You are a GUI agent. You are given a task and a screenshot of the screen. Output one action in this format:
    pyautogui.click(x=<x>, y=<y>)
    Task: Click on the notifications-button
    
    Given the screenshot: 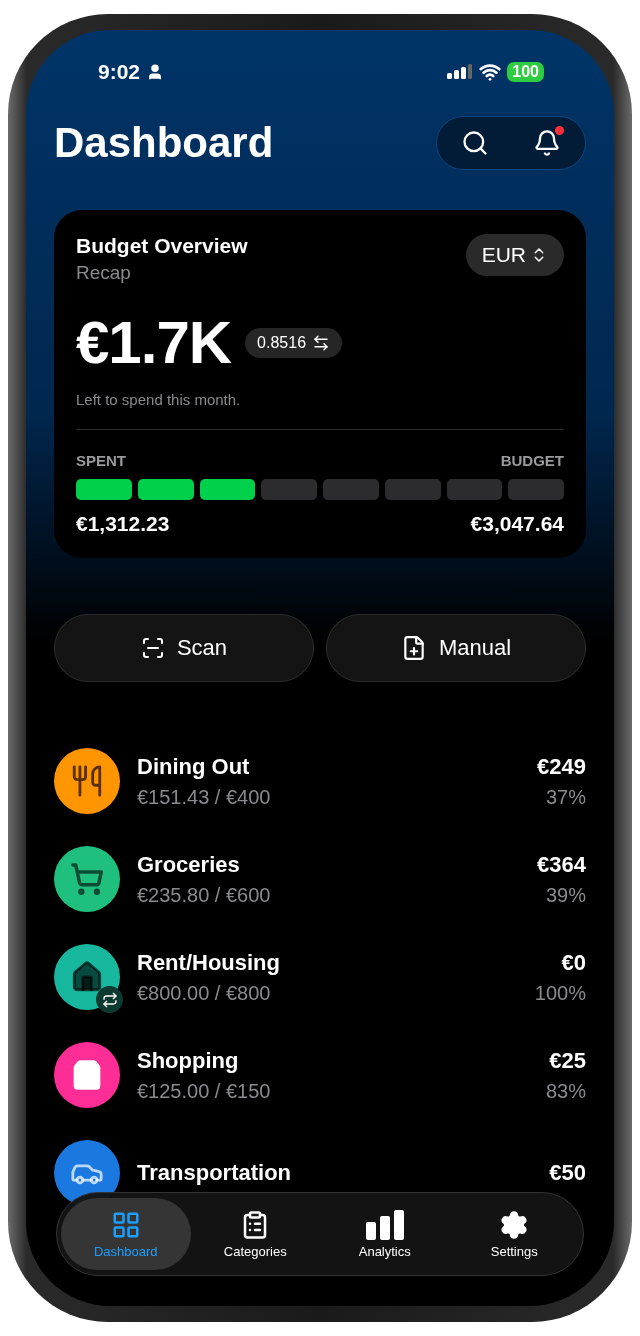 What is the action you would take?
    pyautogui.click(x=547, y=143)
    